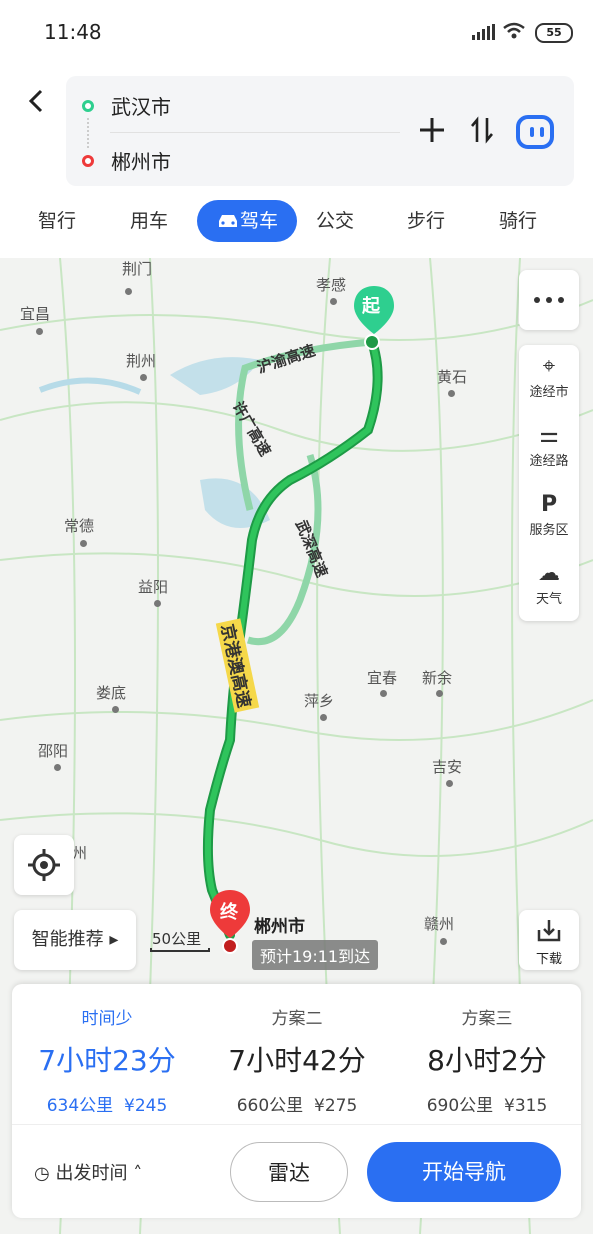  What do you see at coordinates (514, 30) in the screenshot?
I see `wifi-icon` at bounding box center [514, 30].